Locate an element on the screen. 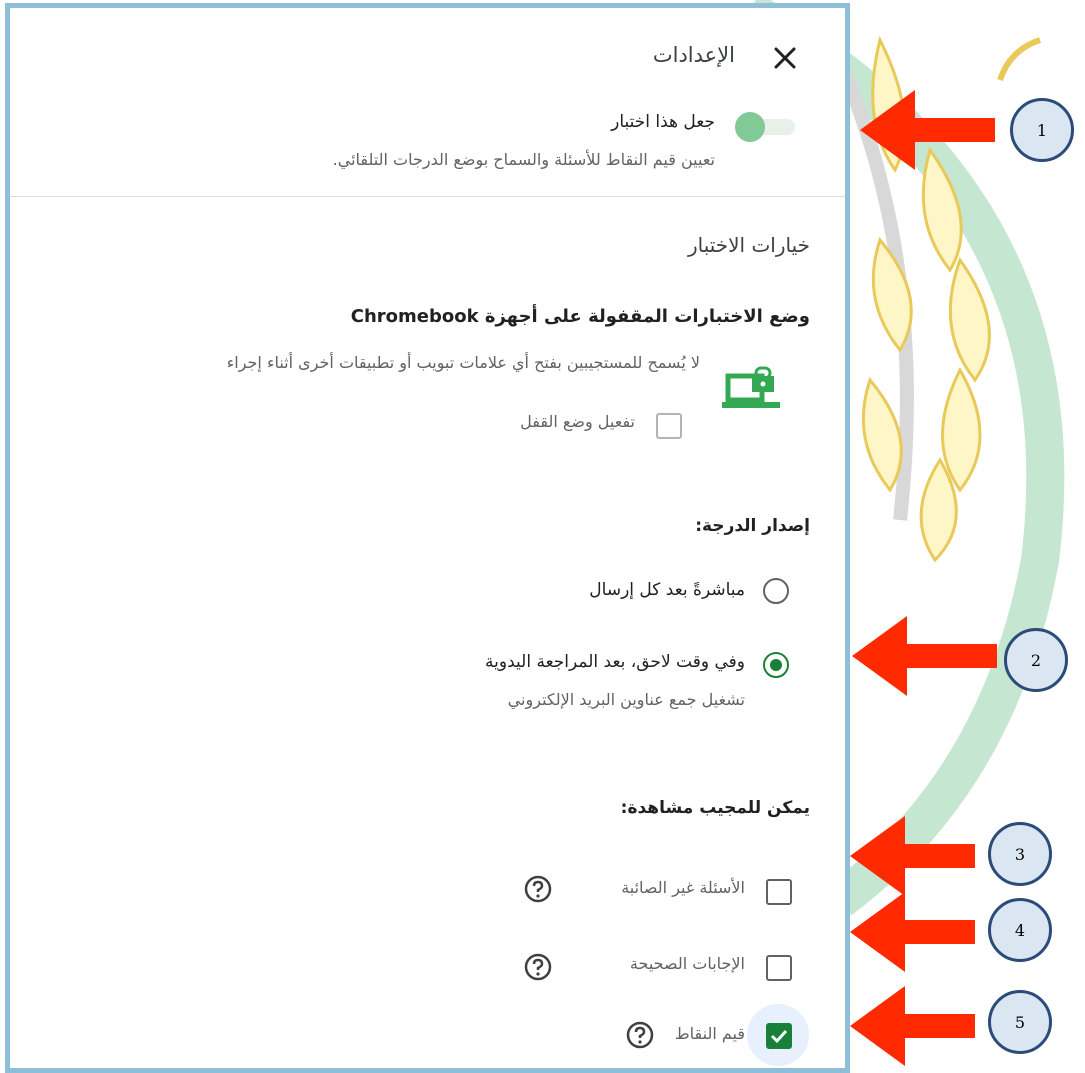 This screenshot has width=1085, height=1073. settings-title: الإعدادات is located at coordinates (693, 55).